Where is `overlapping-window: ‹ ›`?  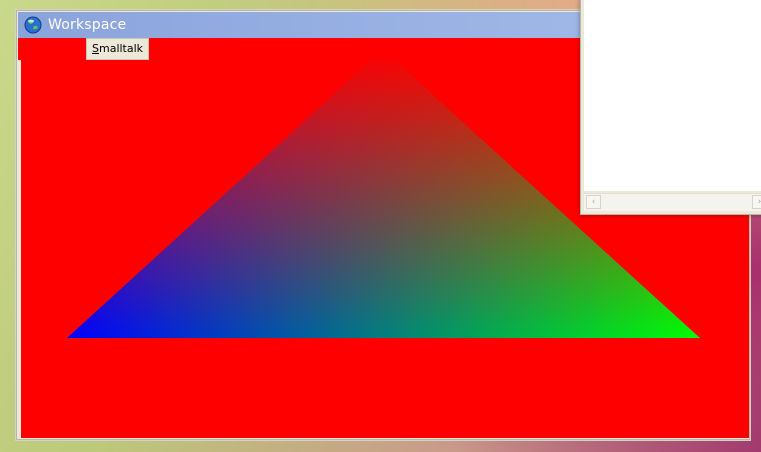 overlapping-window: ‹ › is located at coordinates (670, 107).